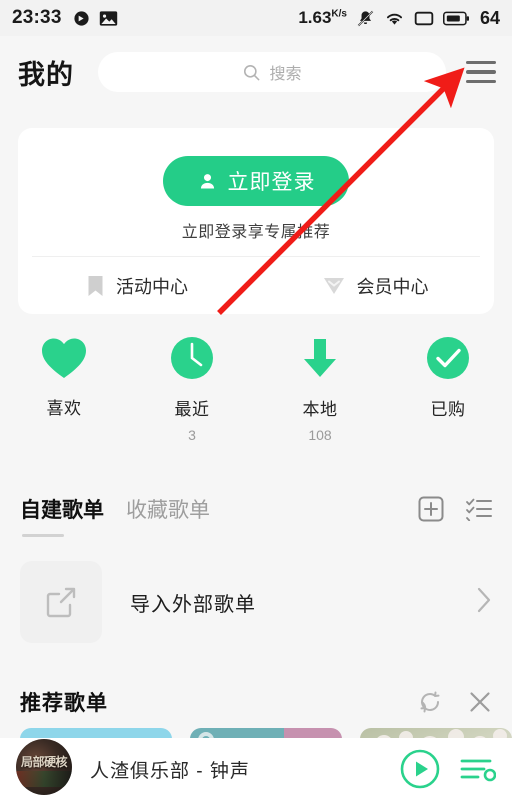 This screenshot has height=800, width=512. What do you see at coordinates (256, 509) in the screenshot?
I see `playlist-tabs: 自建歌单 收藏歌单` at bounding box center [256, 509].